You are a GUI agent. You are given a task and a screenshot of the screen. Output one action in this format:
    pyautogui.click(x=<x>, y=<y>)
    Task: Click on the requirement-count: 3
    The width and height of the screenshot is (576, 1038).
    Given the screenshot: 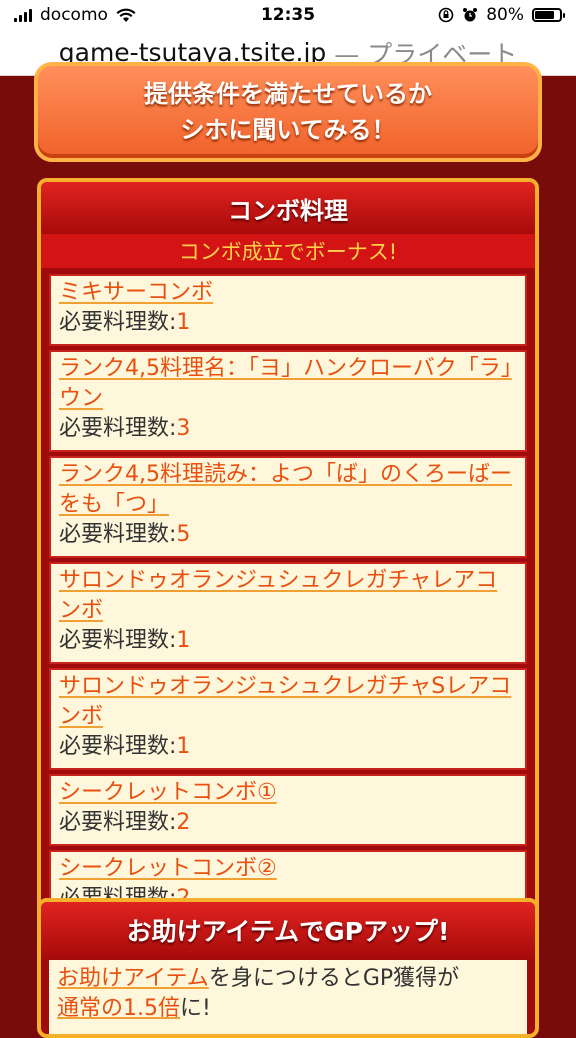 What is the action you would take?
    pyautogui.click(x=183, y=428)
    